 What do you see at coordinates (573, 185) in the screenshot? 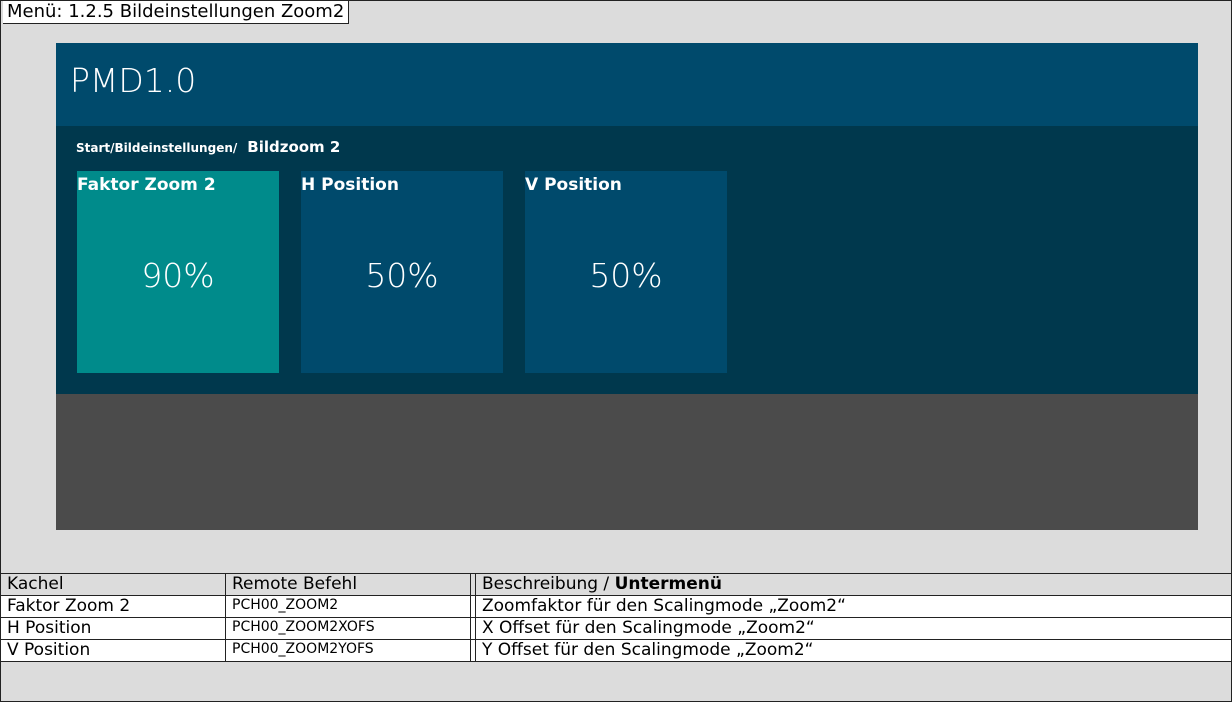
I see `tile-label: V Position` at bounding box center [573, 185].